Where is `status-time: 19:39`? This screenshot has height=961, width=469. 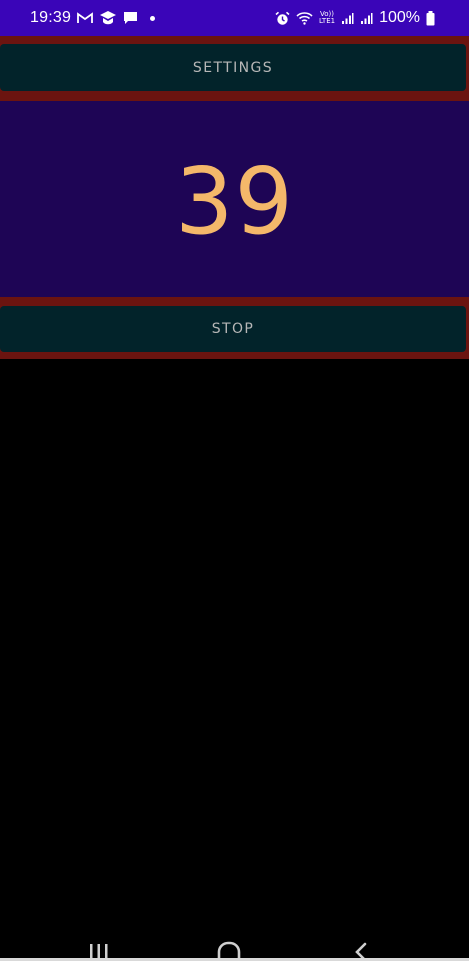
status-time: 19:39 is located at coordinates (51, 17).